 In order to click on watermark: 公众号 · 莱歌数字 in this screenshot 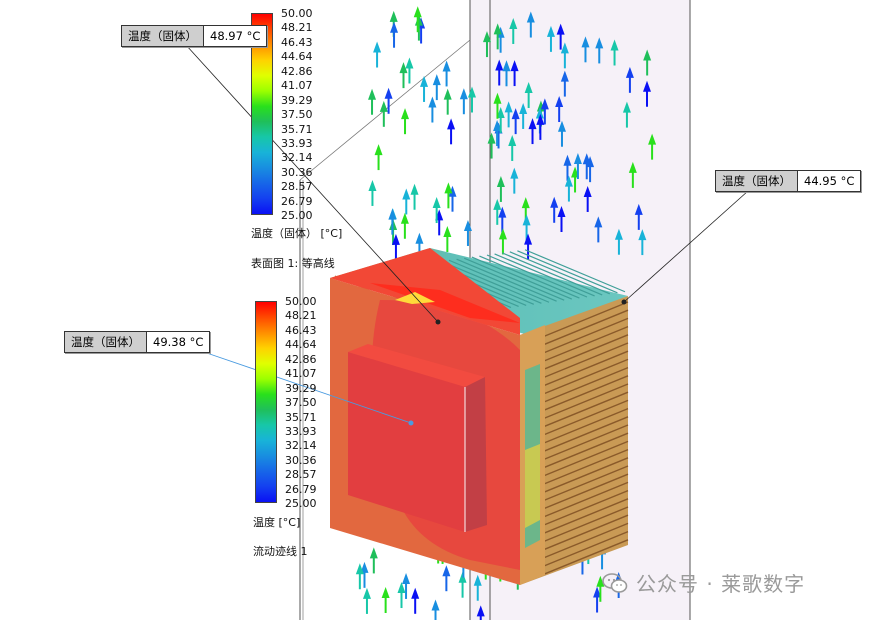, I will do `click(703, 582)`.